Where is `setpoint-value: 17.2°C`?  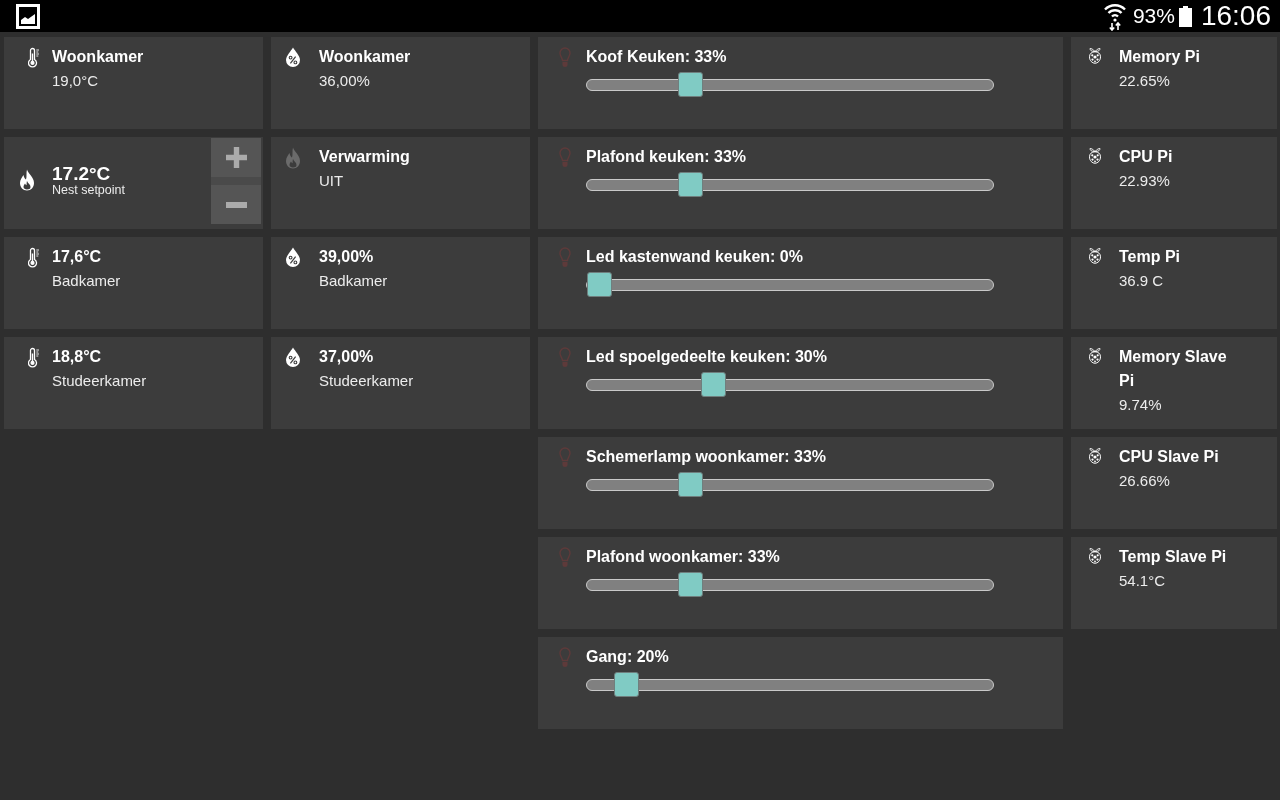
setpoint-value: 17.2°C is located at coordinates (81, 173).